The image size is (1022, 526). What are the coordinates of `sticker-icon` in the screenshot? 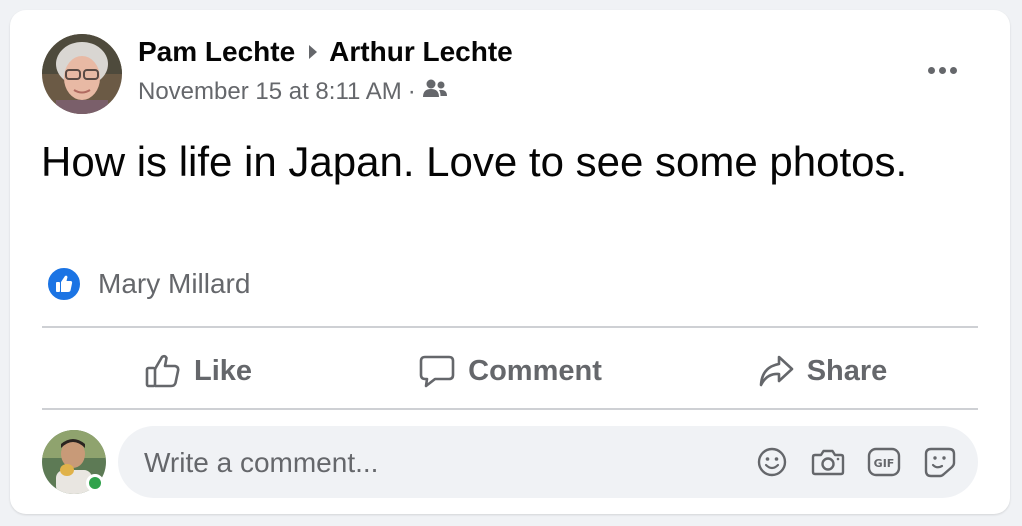 It's located at (940, 462).